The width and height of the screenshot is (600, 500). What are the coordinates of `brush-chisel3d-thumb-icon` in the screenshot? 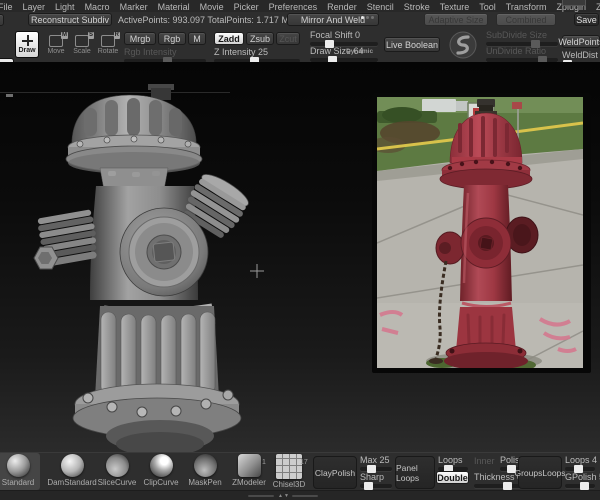 It's located at (289, 466).